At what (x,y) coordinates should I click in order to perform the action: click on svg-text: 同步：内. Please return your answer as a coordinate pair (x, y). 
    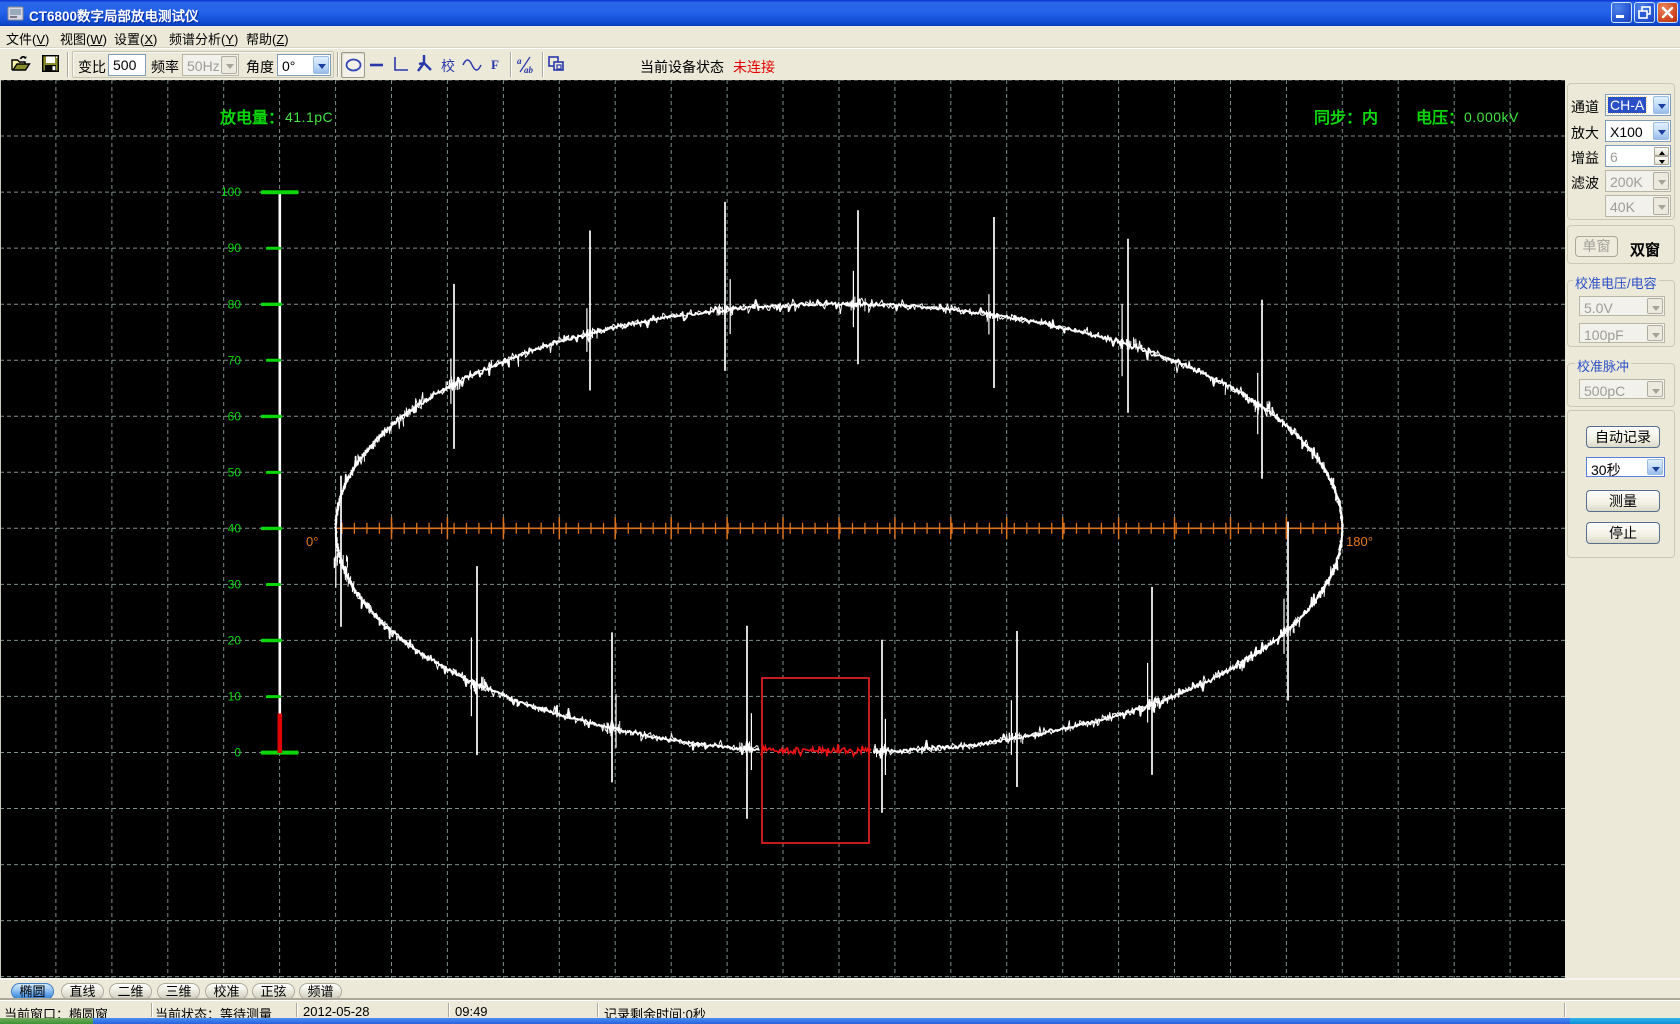
    Looking at the image, I should click on (1346, 117).